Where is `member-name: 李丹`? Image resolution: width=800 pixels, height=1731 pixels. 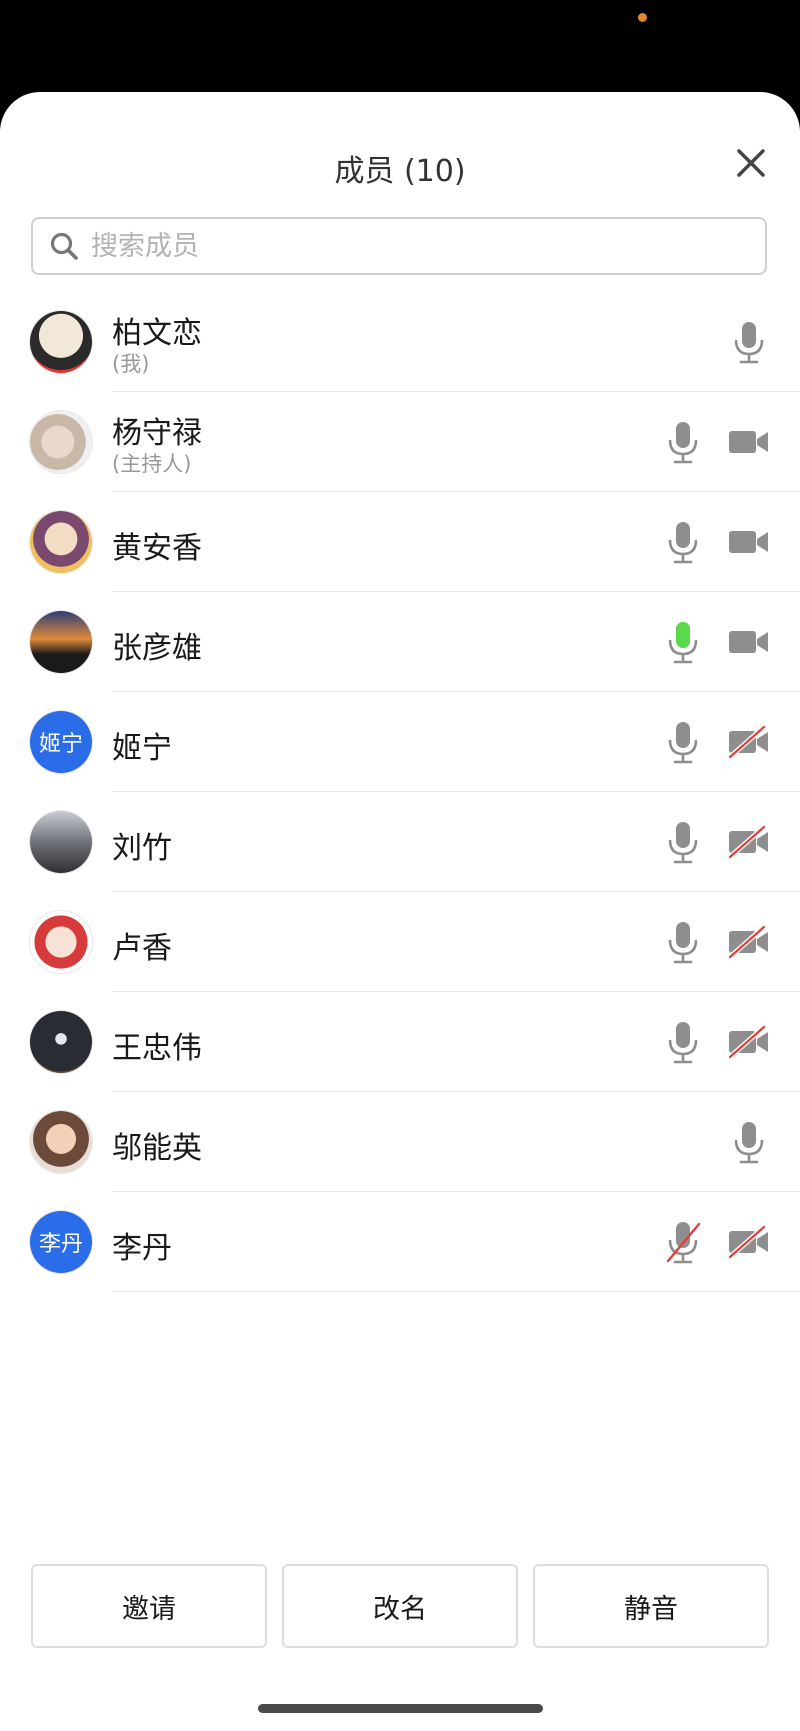
member-name: 李丹 is located at coordinates (142, 1248).